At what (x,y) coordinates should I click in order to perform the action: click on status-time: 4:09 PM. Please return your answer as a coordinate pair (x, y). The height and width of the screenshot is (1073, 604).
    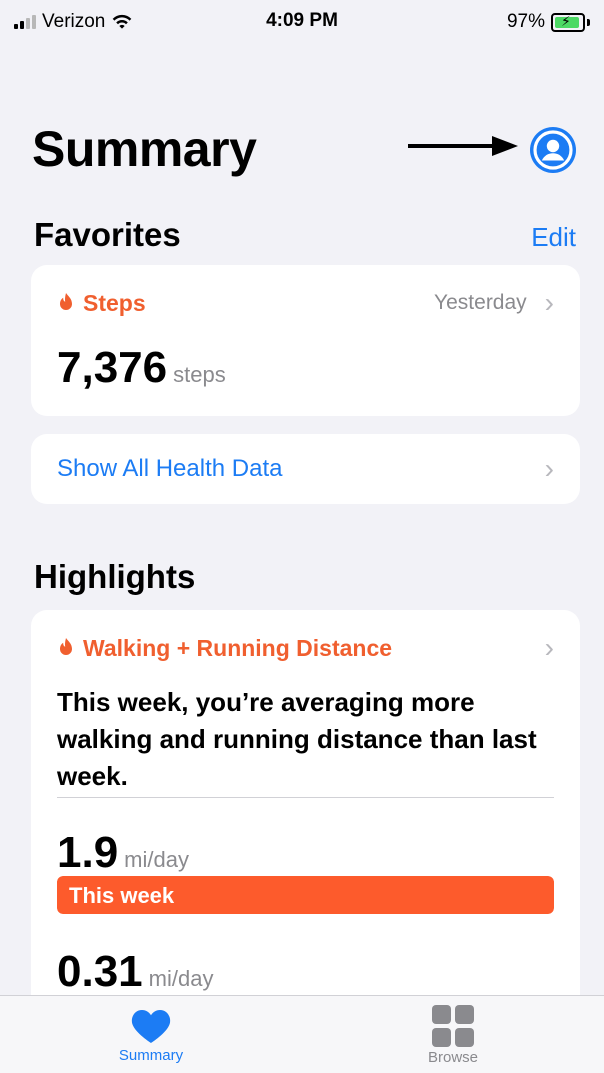
    Looking at the image, I should click on (302, 20).